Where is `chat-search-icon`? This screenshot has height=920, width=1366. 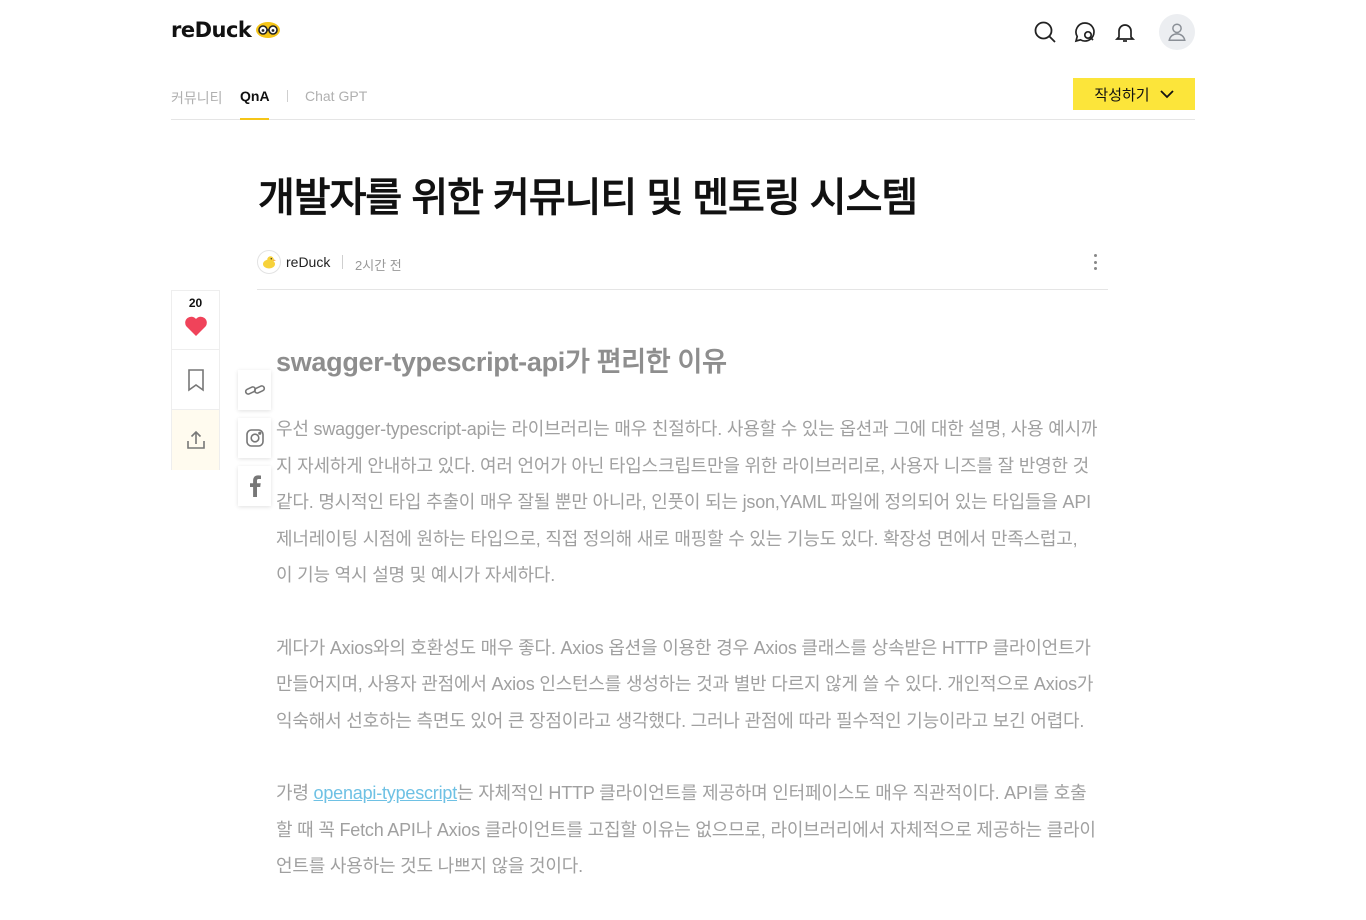 chat-search-icon is located at coordinates (1085, 32).